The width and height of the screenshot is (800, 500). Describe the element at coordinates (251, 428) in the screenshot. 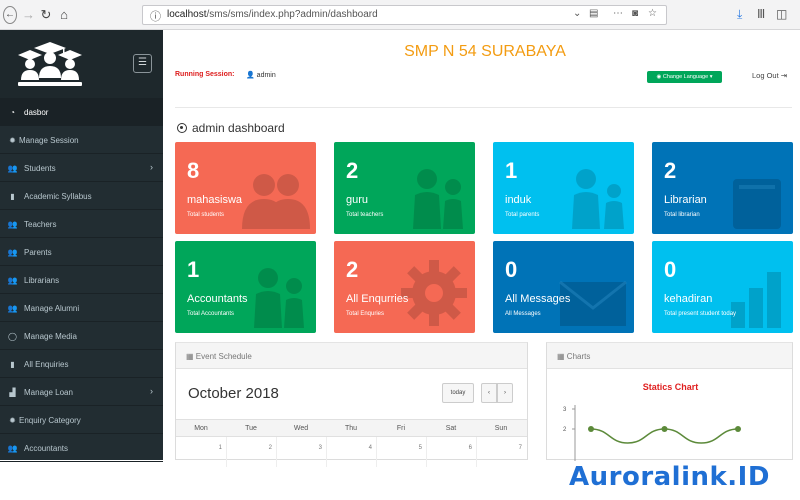

I see `calendar-day-name: Tue` at that location.